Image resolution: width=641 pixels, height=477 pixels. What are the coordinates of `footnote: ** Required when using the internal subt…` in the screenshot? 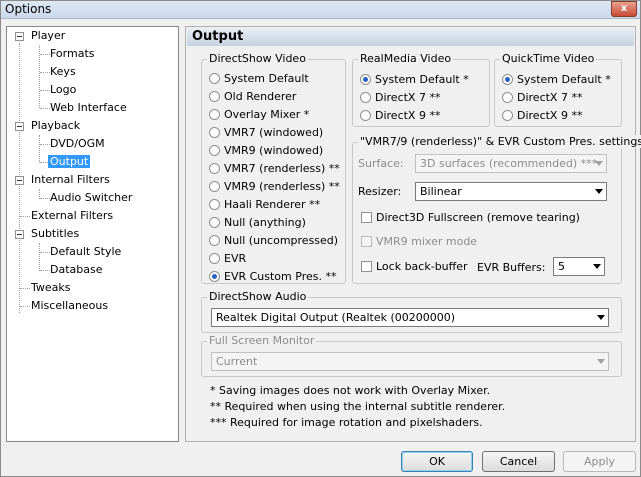 It's located at (358, 406).